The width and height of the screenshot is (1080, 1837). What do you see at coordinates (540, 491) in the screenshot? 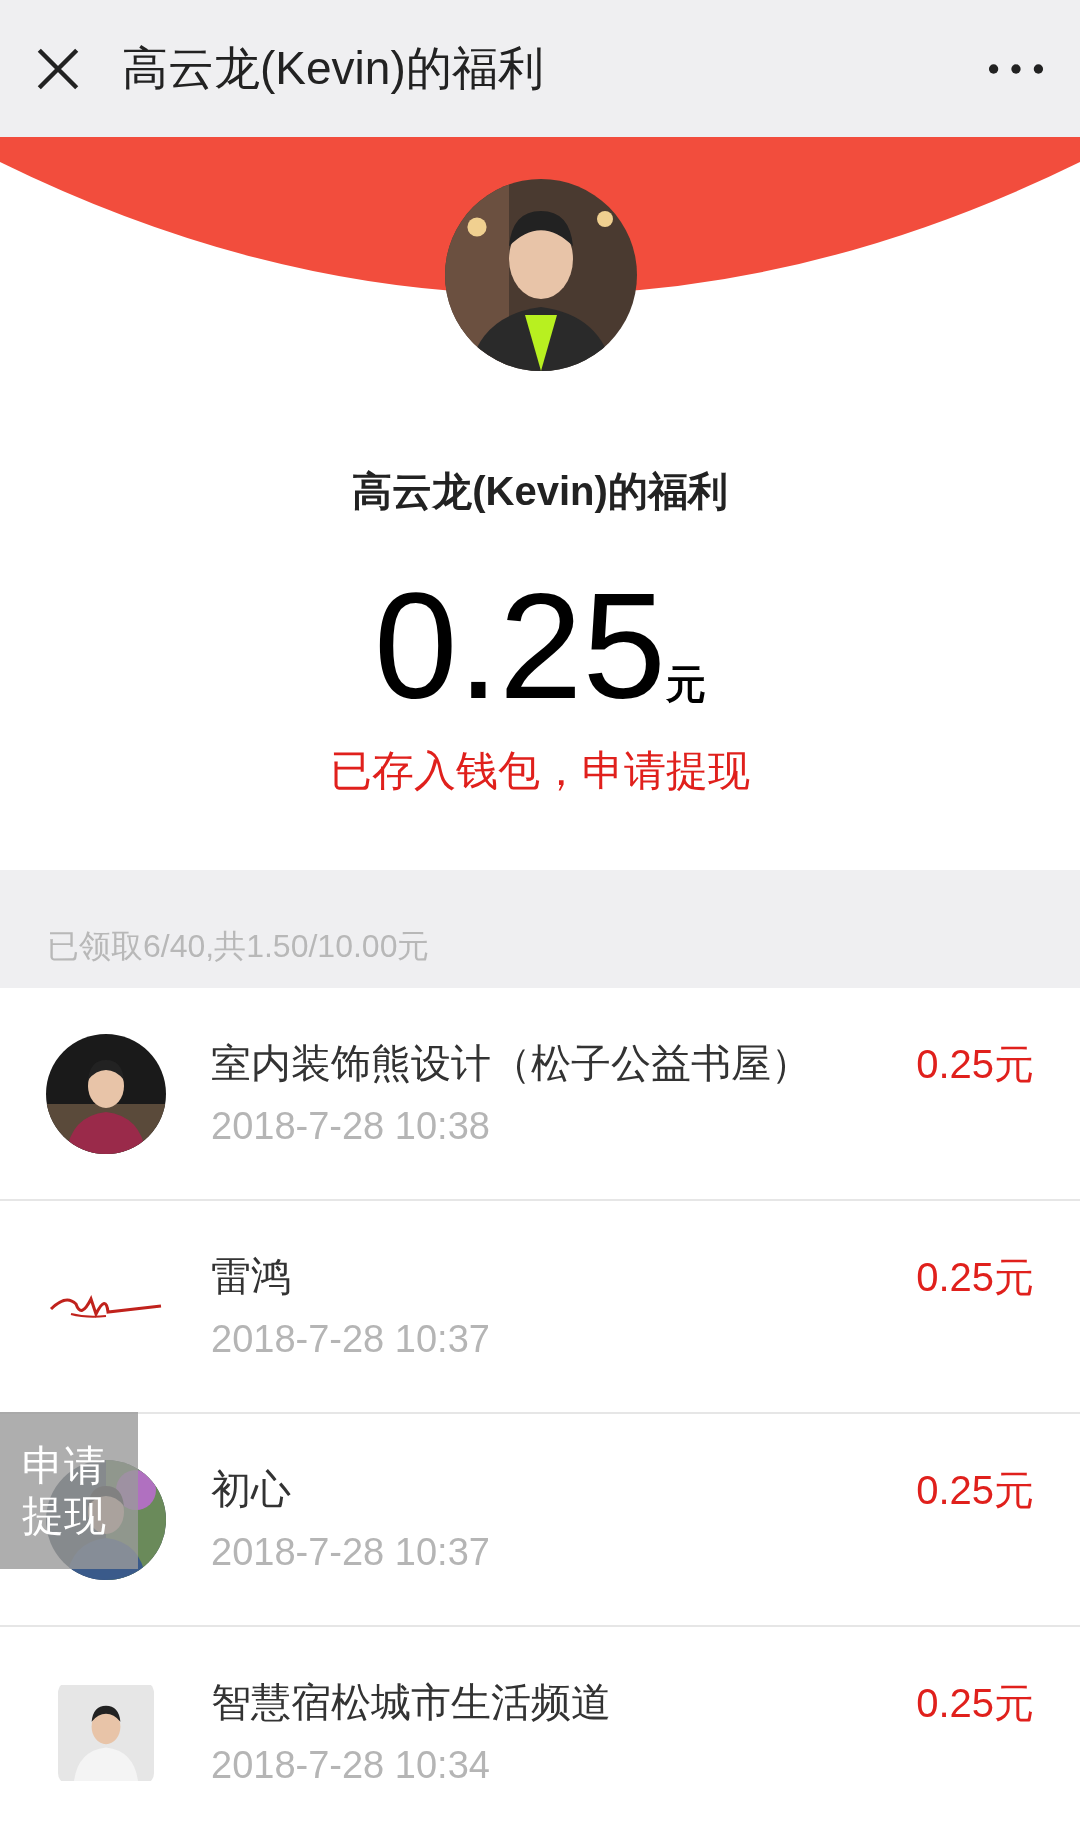
I see `packet-title: 高云龙(Kevin)的福利` at bounding box center [540, 491].